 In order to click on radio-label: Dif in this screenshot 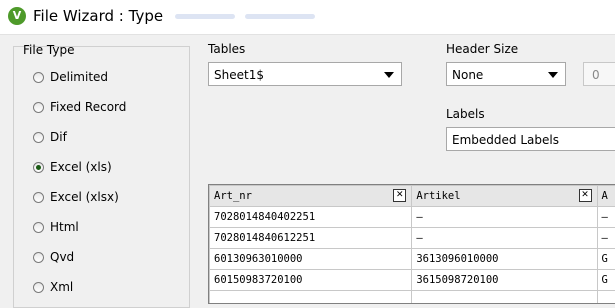, I will do `click(58, 137)`.